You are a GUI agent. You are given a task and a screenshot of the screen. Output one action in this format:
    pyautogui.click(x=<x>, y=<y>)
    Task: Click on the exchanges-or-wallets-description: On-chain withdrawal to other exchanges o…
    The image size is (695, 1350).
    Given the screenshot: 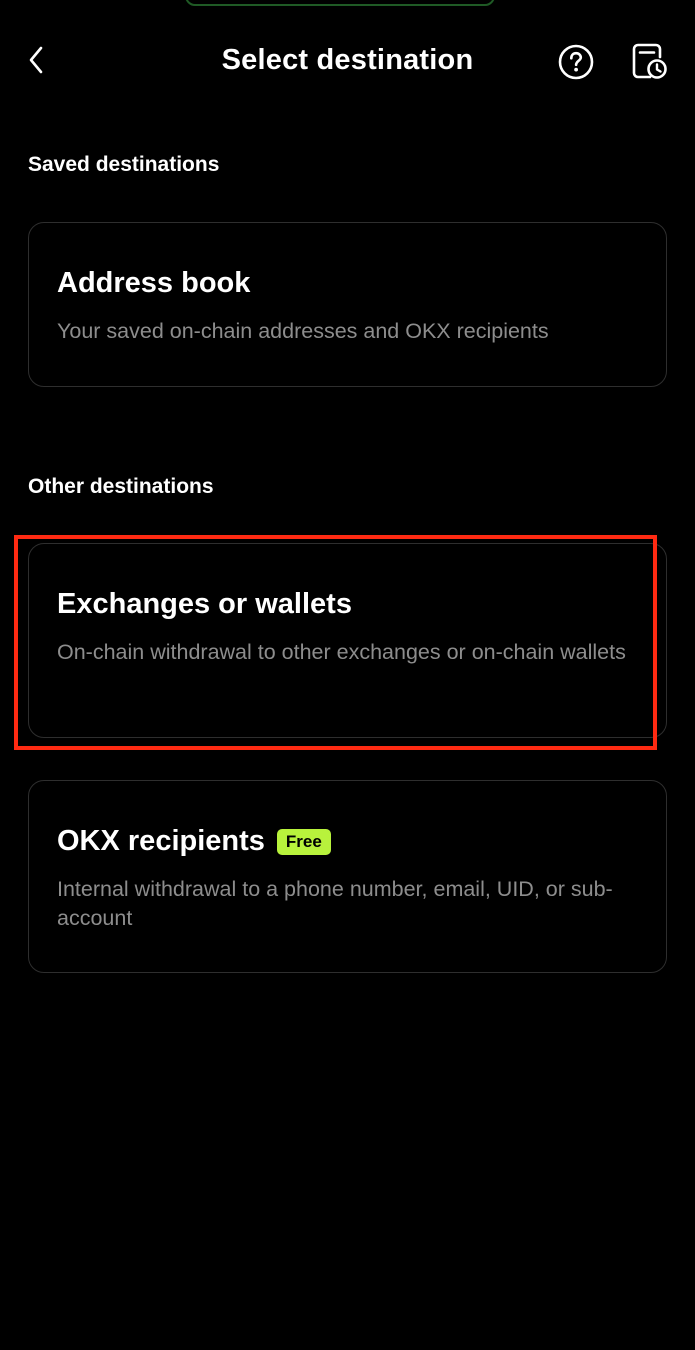 What is the action you would take?
    pyautogui.click(x=341, y=652)
    